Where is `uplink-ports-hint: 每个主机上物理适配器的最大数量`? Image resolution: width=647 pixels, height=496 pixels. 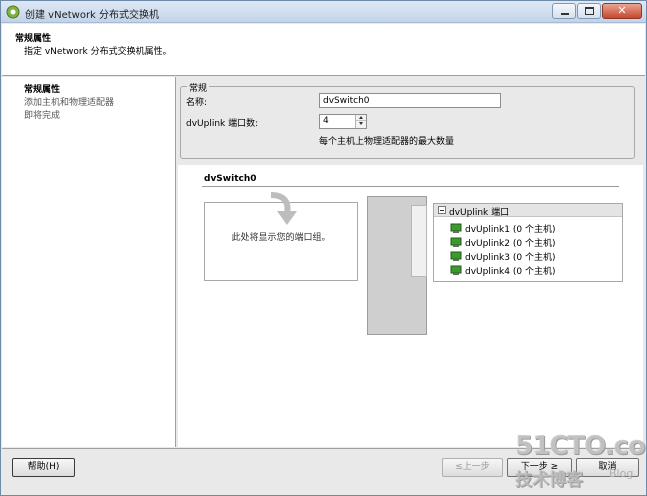
uplink-ports-hint: 每个主机上物理适配器的最大数量 is located at coordinates (387, 142).